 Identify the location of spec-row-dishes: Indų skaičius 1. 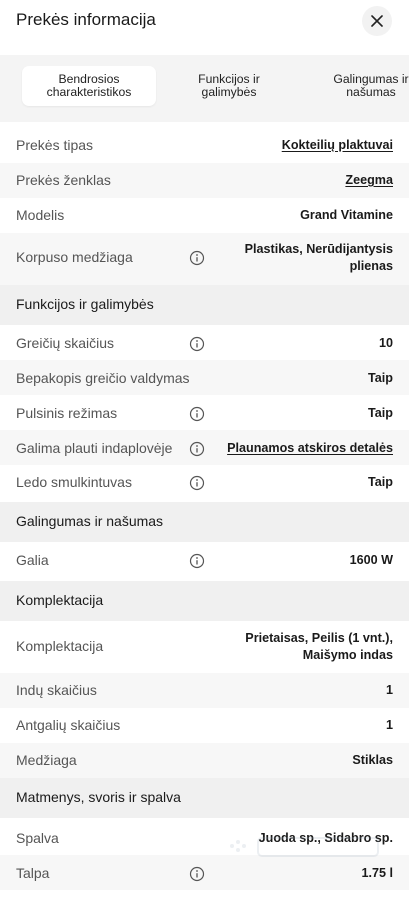
(204, 690).